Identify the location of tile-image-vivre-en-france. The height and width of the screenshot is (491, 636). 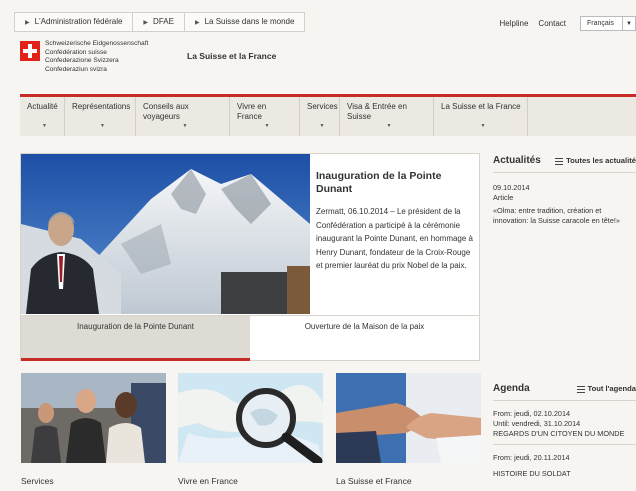
(250, 418).